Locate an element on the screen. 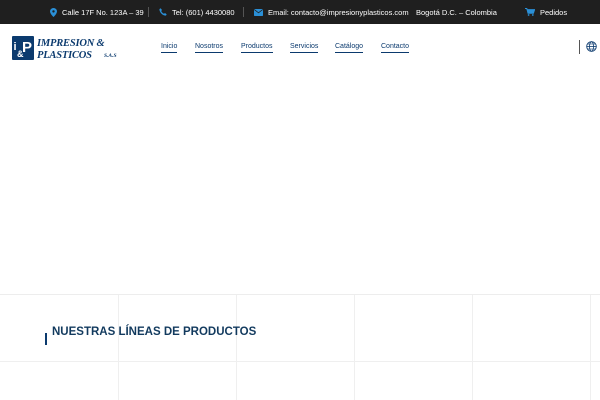  globe-icon is located at coordinates (591, 46).